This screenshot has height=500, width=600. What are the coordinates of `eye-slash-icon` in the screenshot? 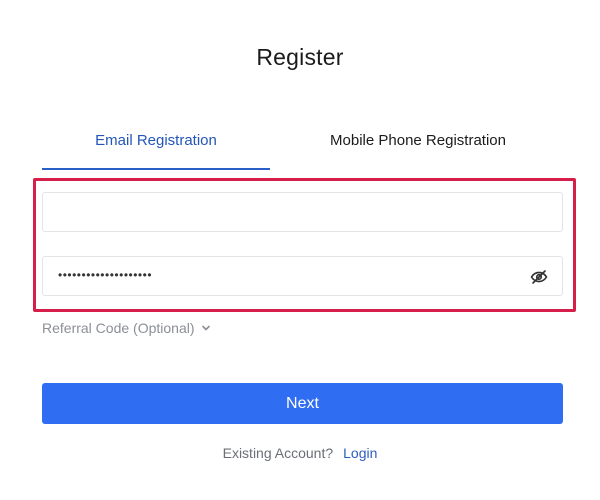 It's located at (539, 277).